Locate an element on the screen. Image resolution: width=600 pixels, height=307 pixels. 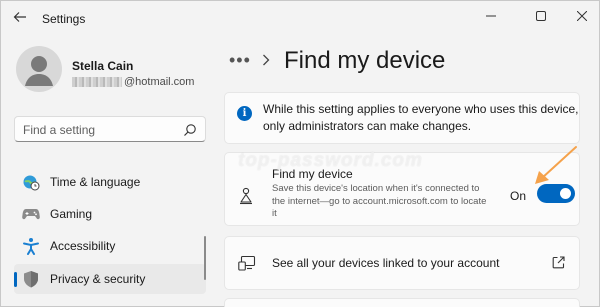
breadcrumb-more-button: ••• is located at coordinates (240, 60).